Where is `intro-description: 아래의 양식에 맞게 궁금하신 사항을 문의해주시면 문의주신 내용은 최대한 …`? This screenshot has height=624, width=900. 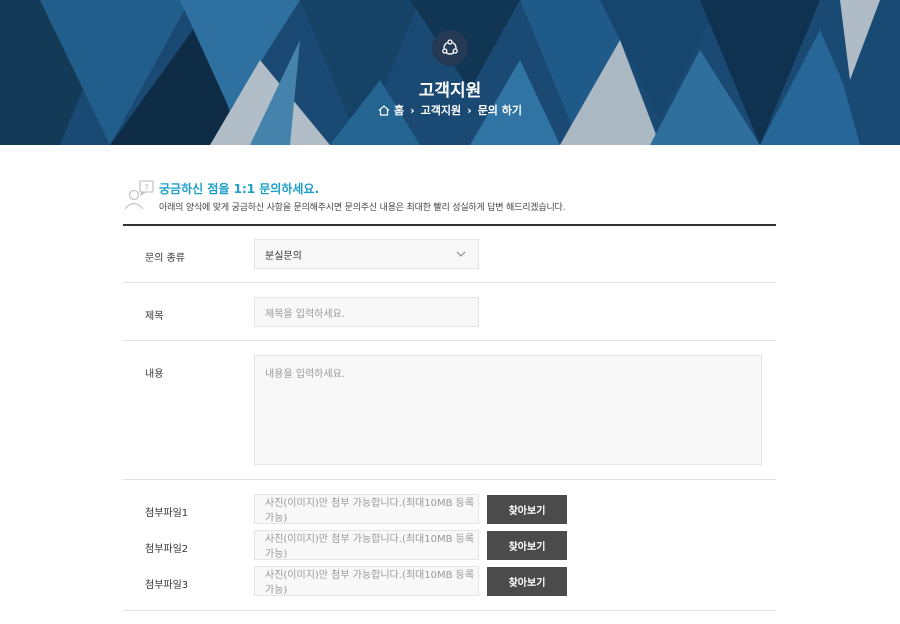
intro-description: 아래의 양식에 맞게 궁금하신 사항을 문의해주시면 문의주신 내용은 최대한 … is located at coordinates (362, 208).